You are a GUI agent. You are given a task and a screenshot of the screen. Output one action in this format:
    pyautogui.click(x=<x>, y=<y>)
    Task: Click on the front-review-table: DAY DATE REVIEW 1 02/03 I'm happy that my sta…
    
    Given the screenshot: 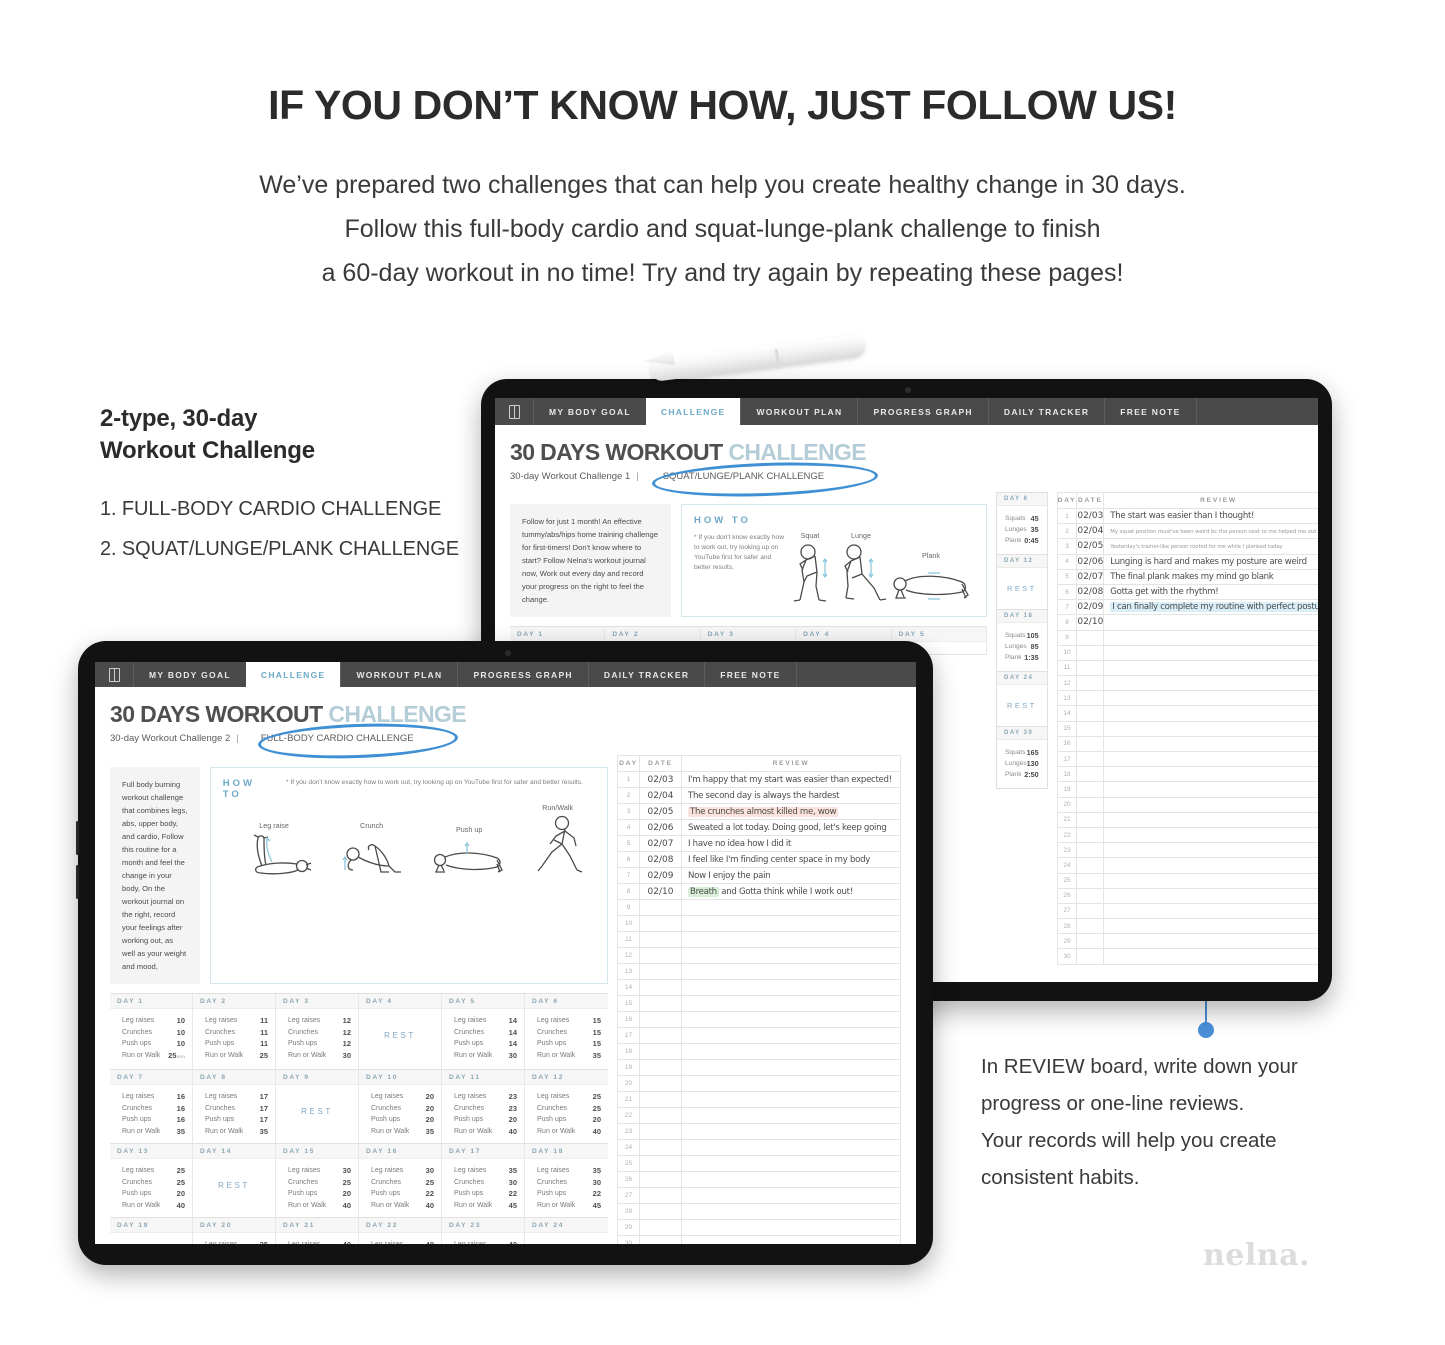 What is the action you would take?
    pyautogui.click(x=759, y=999)
    